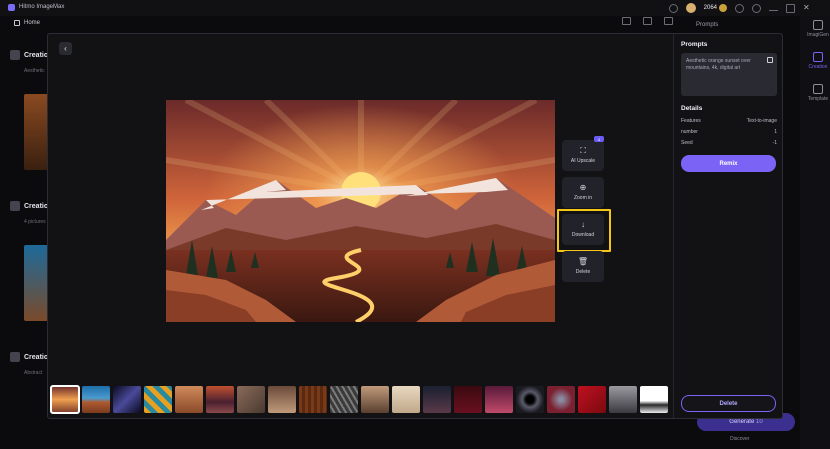 The width and height of the screenshot is (830, 449). I want to click on remix-button: Remix, so click(728, 163).